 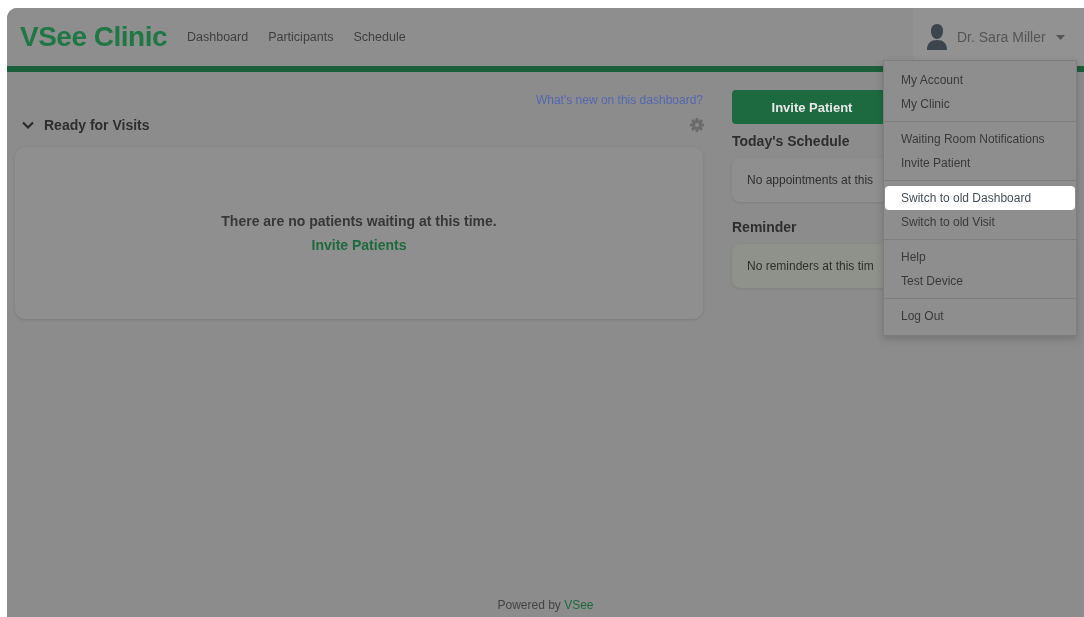 What do you see at coordinates (980, 257) in the screenshot?
I see `menu-item: Help` at bounding box center [980, 257].